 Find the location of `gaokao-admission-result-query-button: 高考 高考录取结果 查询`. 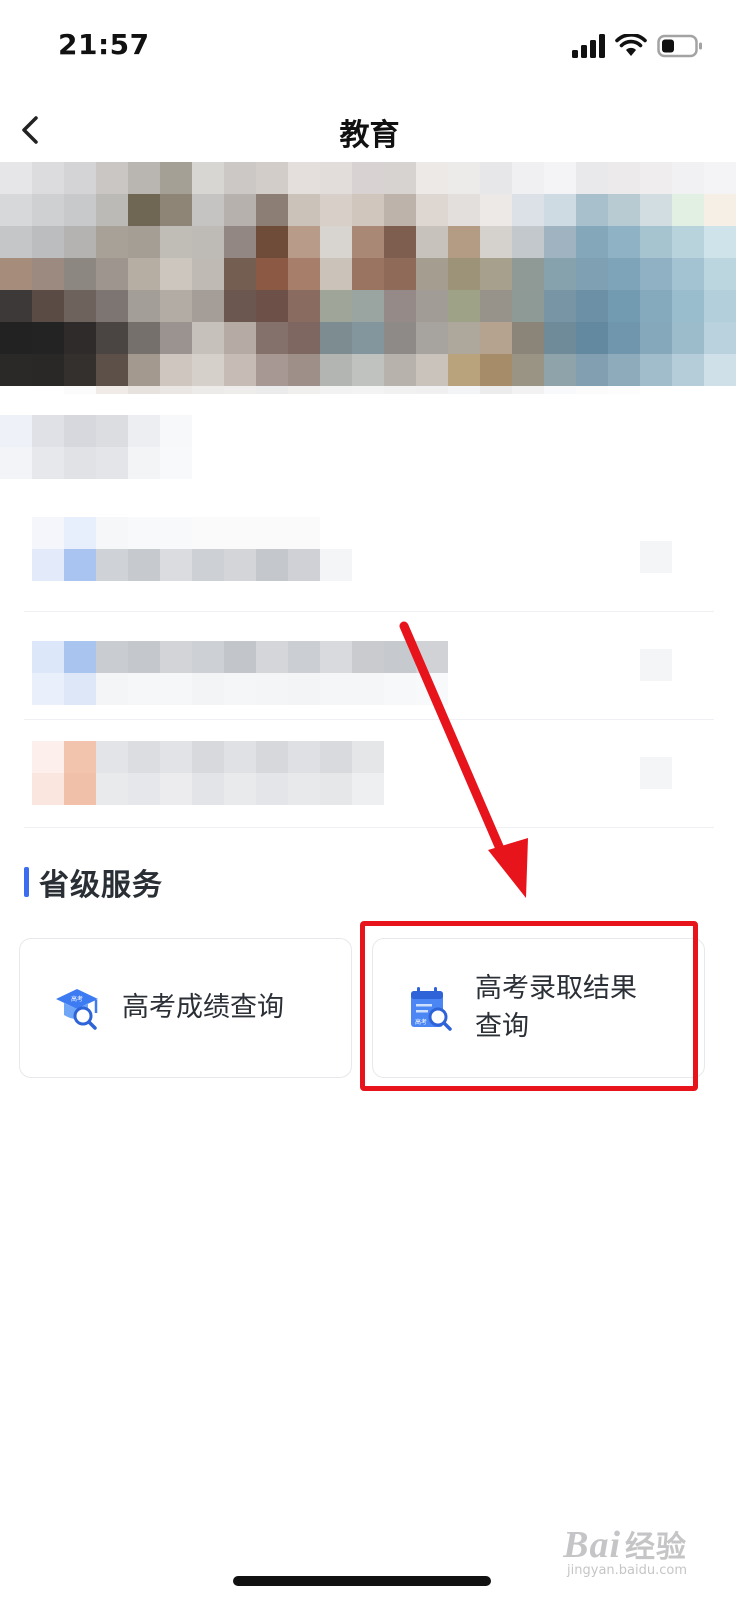

gaokao-admission-result-query-button: 高考 高考录取结果 查询 is located at coordinates (538, 1008).